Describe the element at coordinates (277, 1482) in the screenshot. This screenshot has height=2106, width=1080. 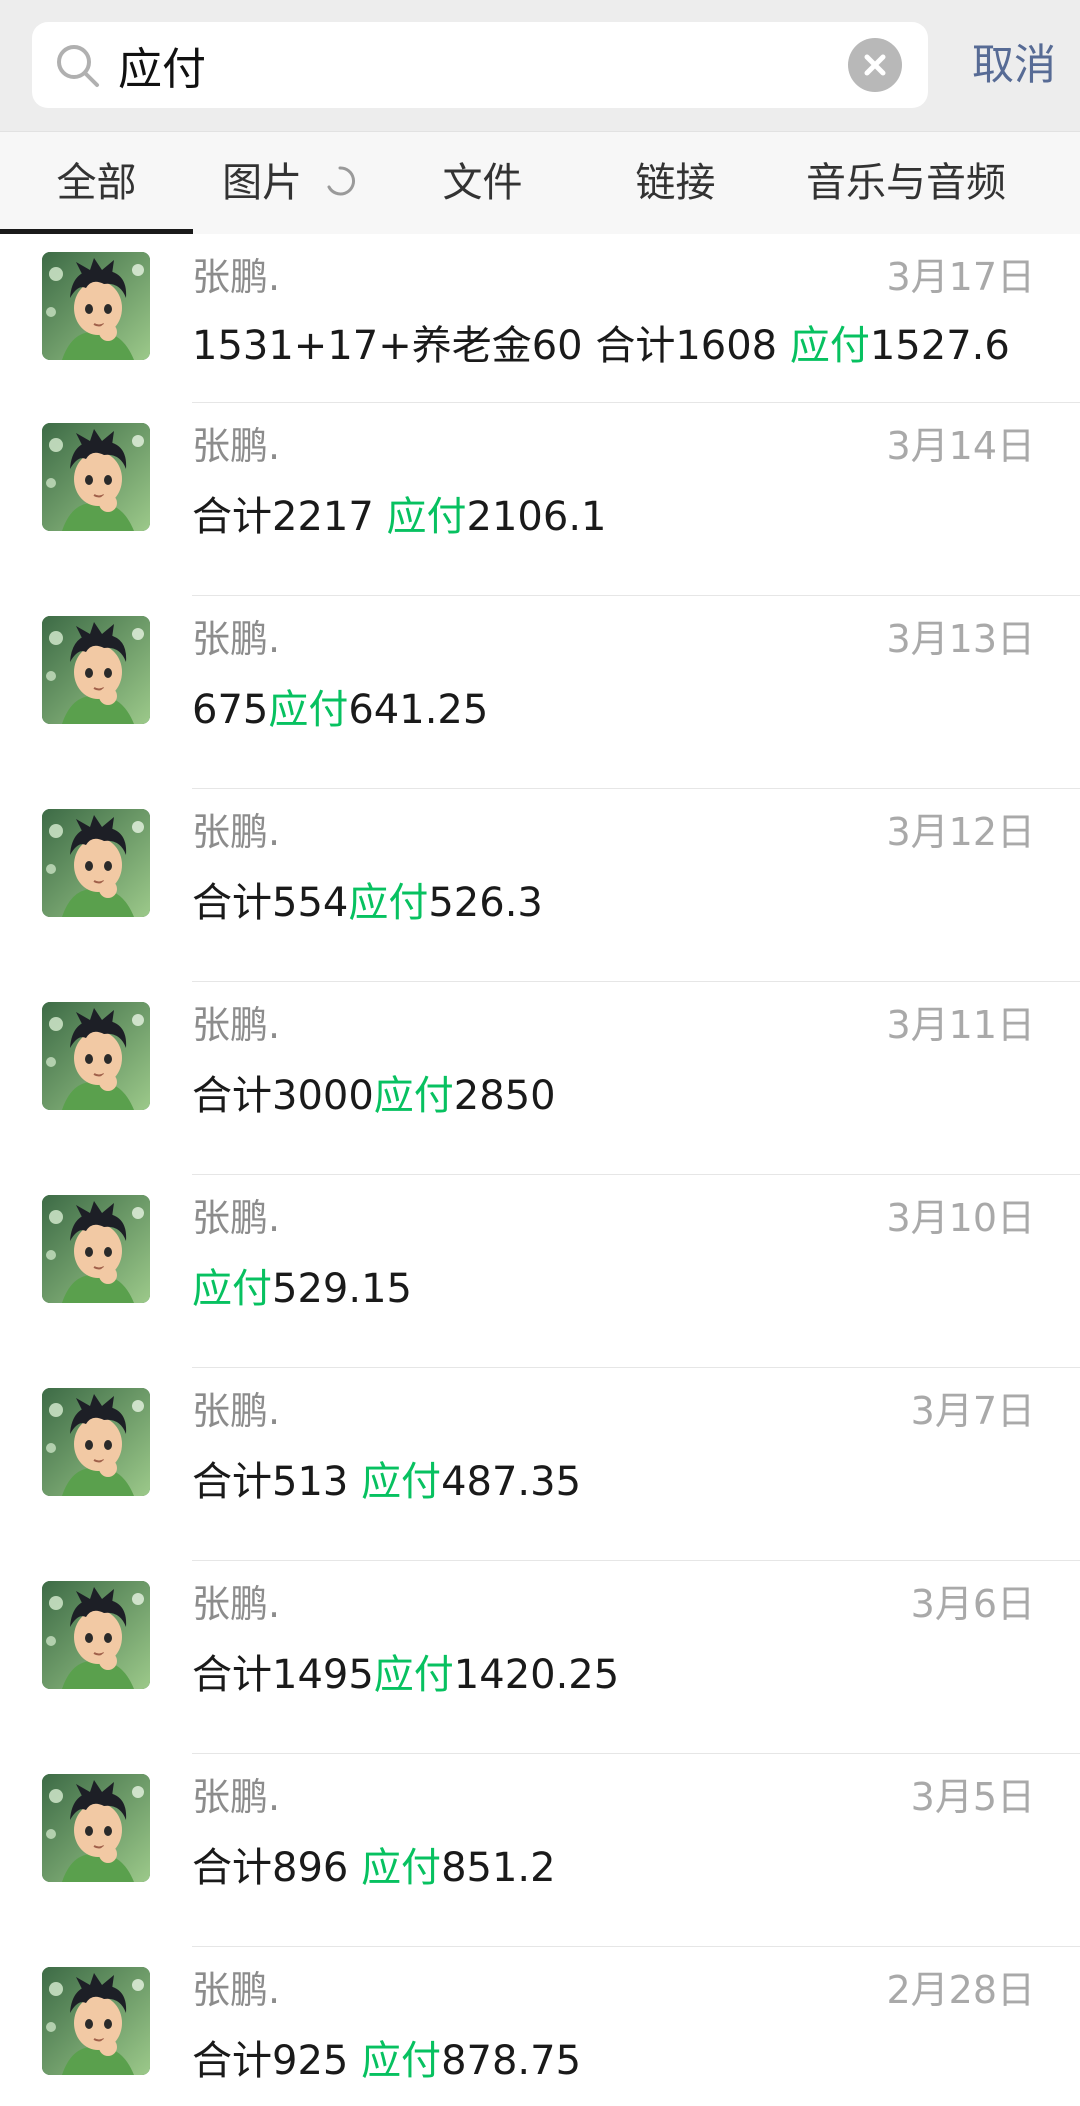
I see `snippet-prefix: 合计513` at that location.